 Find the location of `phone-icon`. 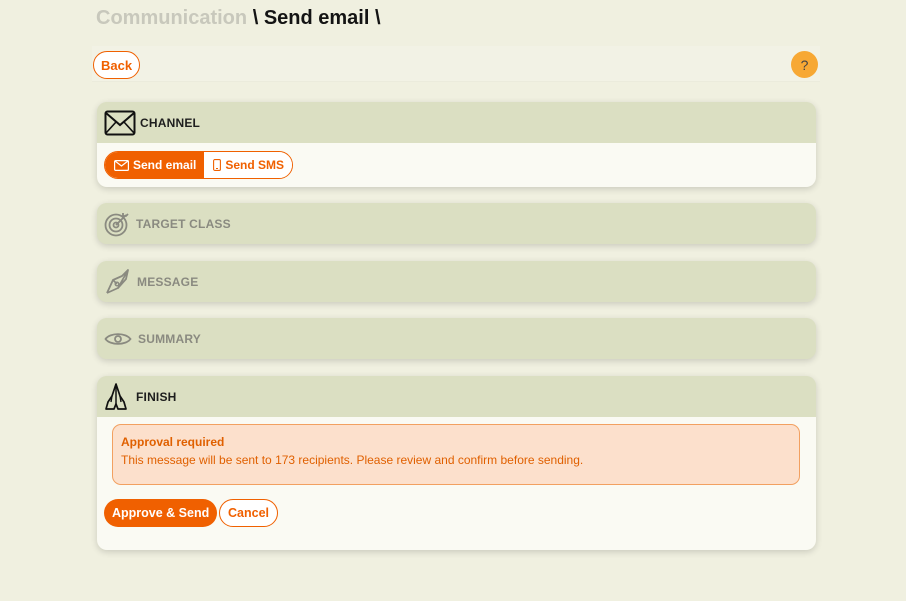

phone-icon is located at coordinates (217, 165).